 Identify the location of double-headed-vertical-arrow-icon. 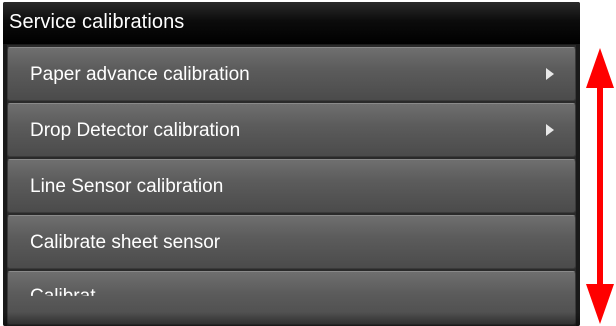
(600, 186).